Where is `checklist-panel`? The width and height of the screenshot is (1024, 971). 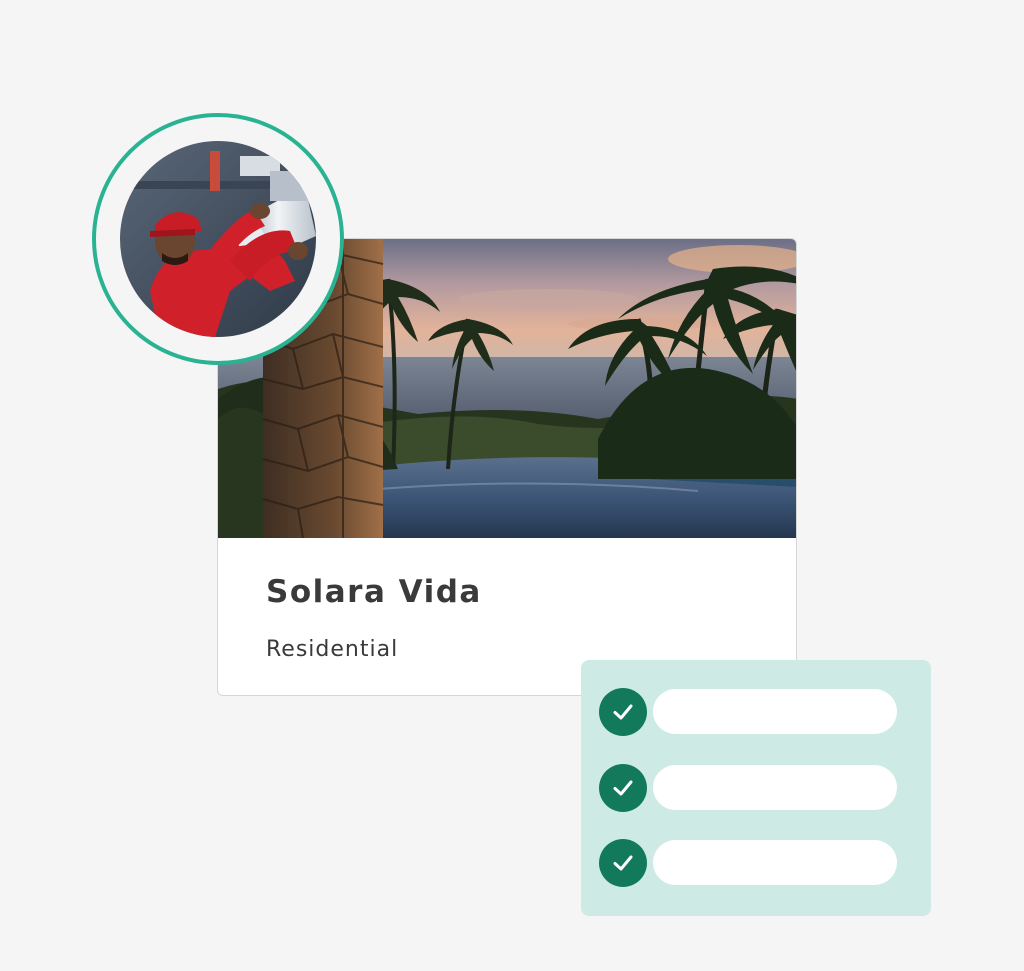 checklist-panel is located at coordinates (756, 788).